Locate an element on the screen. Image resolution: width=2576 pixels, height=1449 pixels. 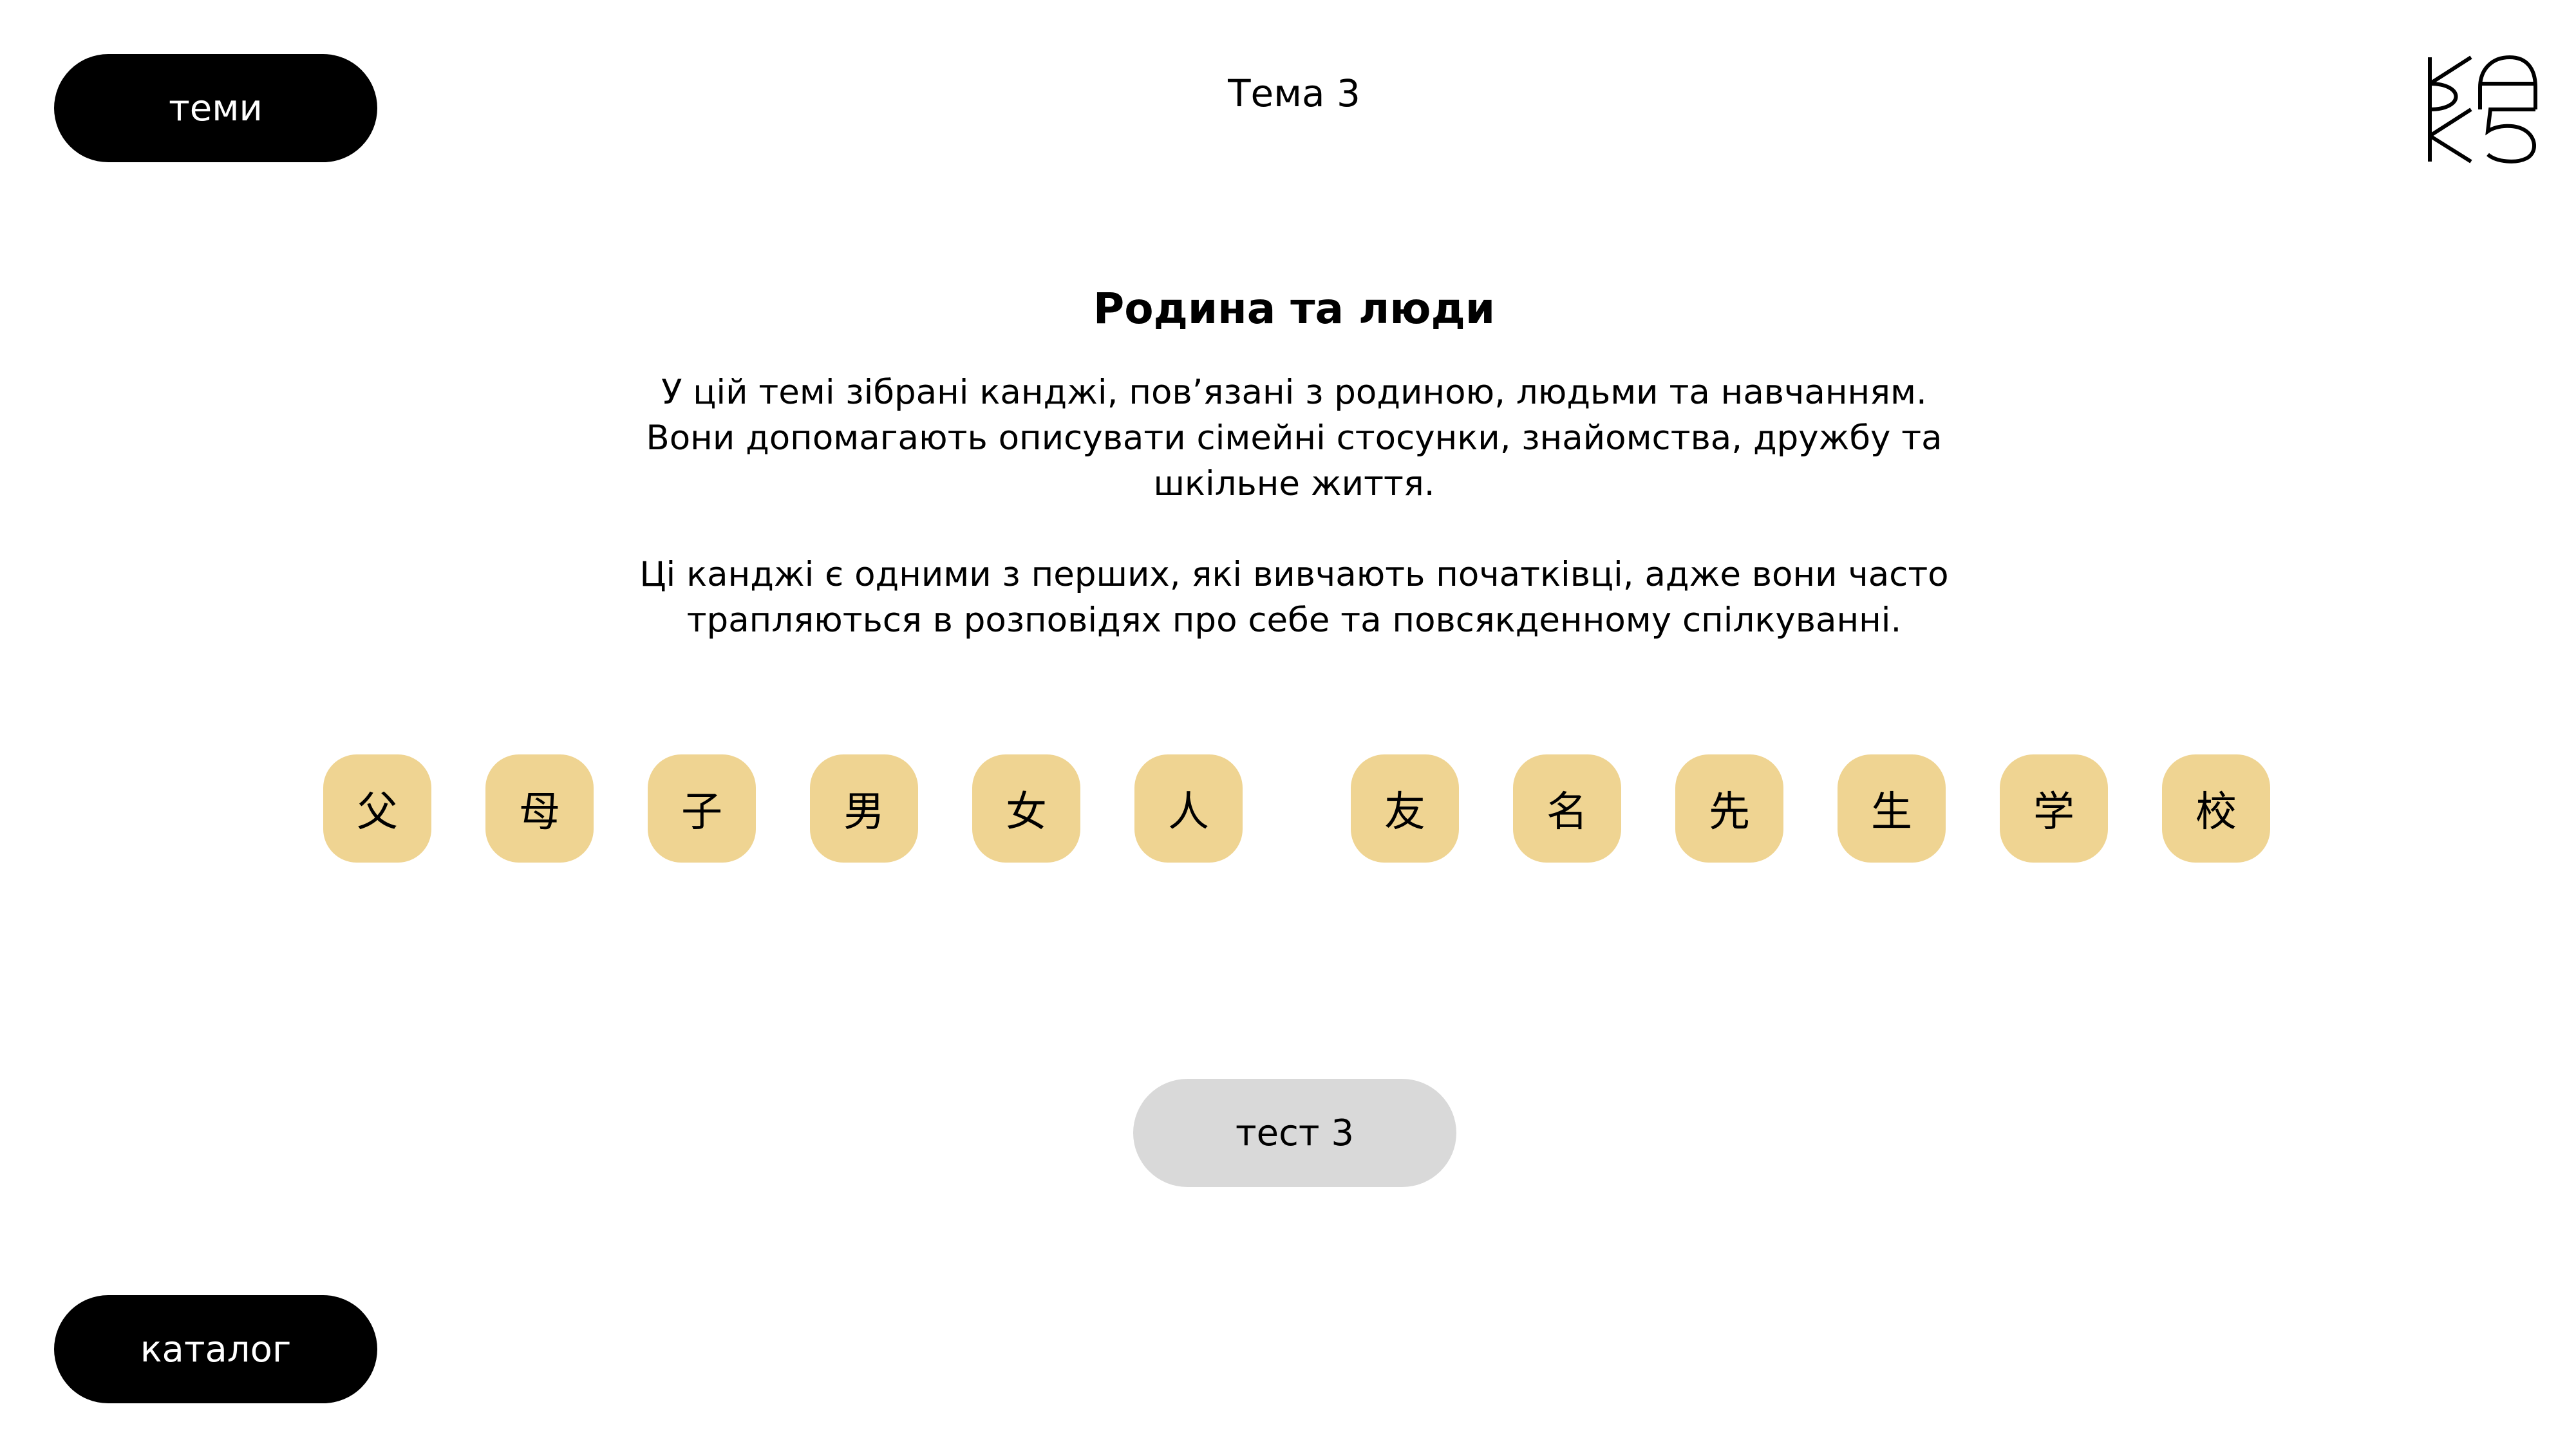
topics-button-label: теми is located at coordinates (216, 108).